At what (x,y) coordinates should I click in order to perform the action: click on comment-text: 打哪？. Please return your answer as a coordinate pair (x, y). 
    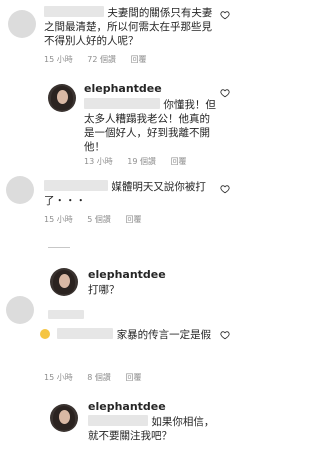
    Looking at the image, I should click on (104, 290).